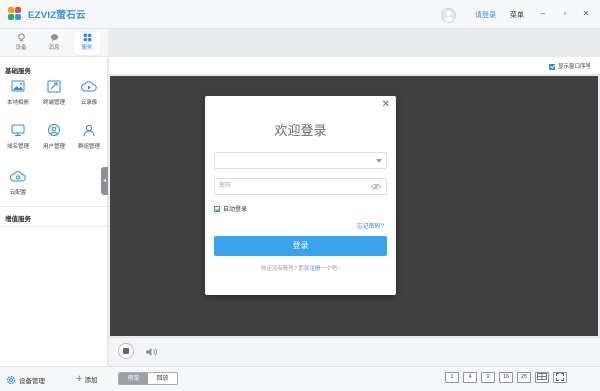 This screenshot has width=600, height=391. Describe the element at coordinates (300, 14) in the screenshot. I see `title-bar: EZVIZ萤石云 请登录 菜单 – ▫ ✕` at that location.